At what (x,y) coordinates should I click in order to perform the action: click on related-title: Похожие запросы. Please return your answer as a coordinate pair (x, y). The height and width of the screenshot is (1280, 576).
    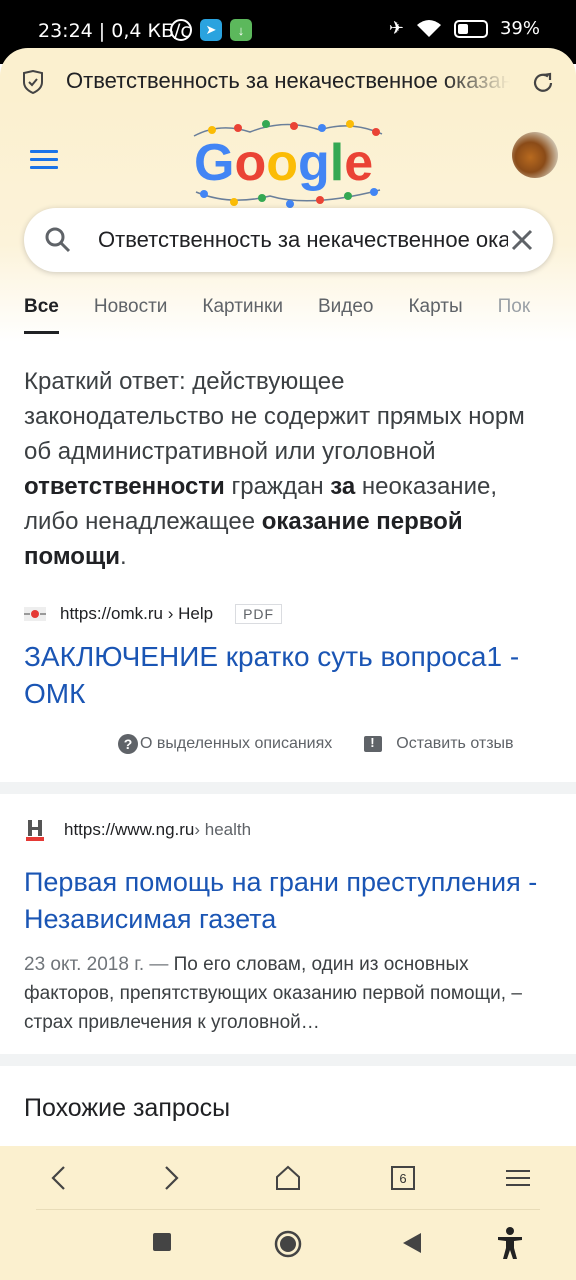
    Looking at the image, I should click on (127, 1108).